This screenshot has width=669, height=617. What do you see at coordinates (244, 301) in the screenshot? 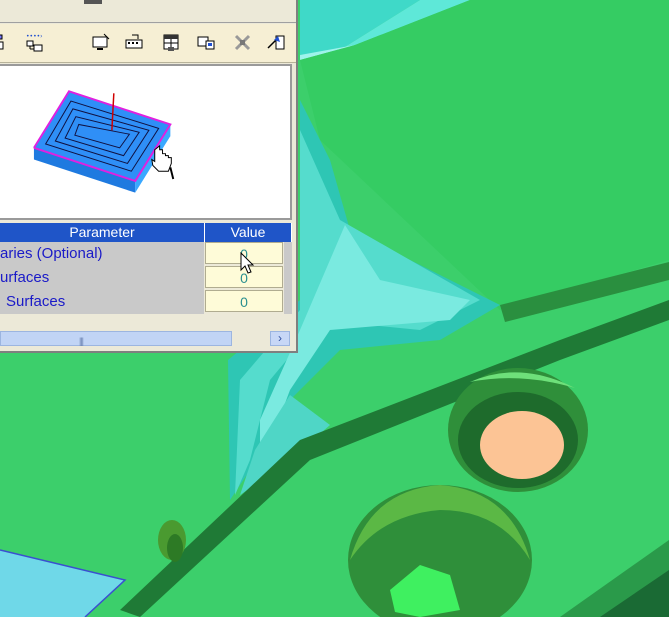
I see `value-cell: 0` at bounding box center [244, 301].